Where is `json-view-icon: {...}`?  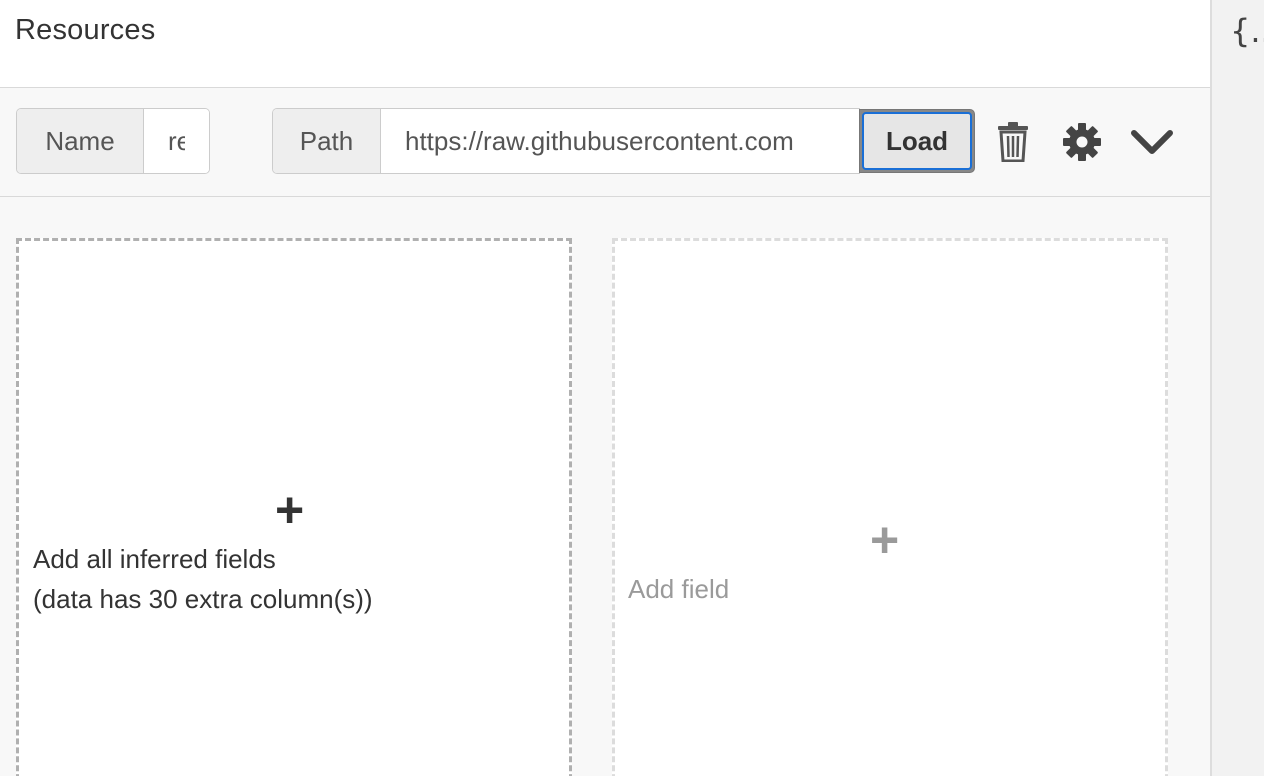 json-view-icon: {...} is located at coordinates (1247, 31).